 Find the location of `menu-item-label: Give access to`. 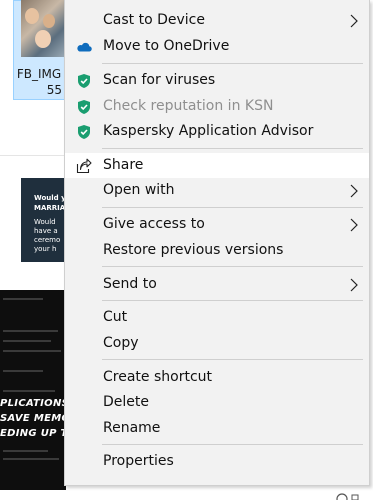

menu-item-label: Give access to is located at coordinates (154, 224).